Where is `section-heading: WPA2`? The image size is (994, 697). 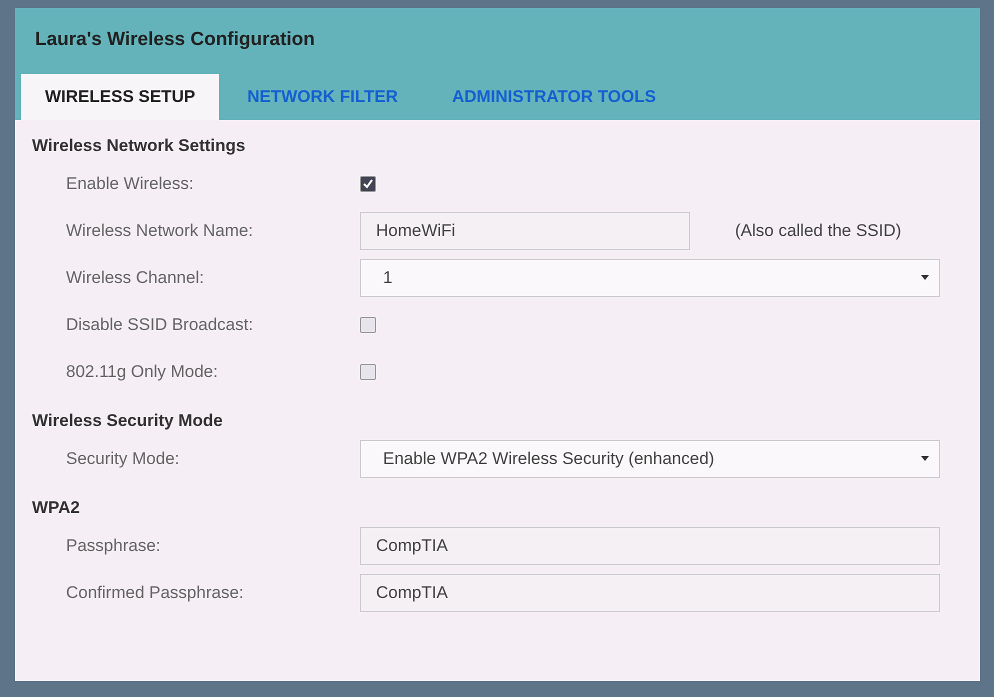 section-heading: WPA2 is located at coordinates (56, 508).